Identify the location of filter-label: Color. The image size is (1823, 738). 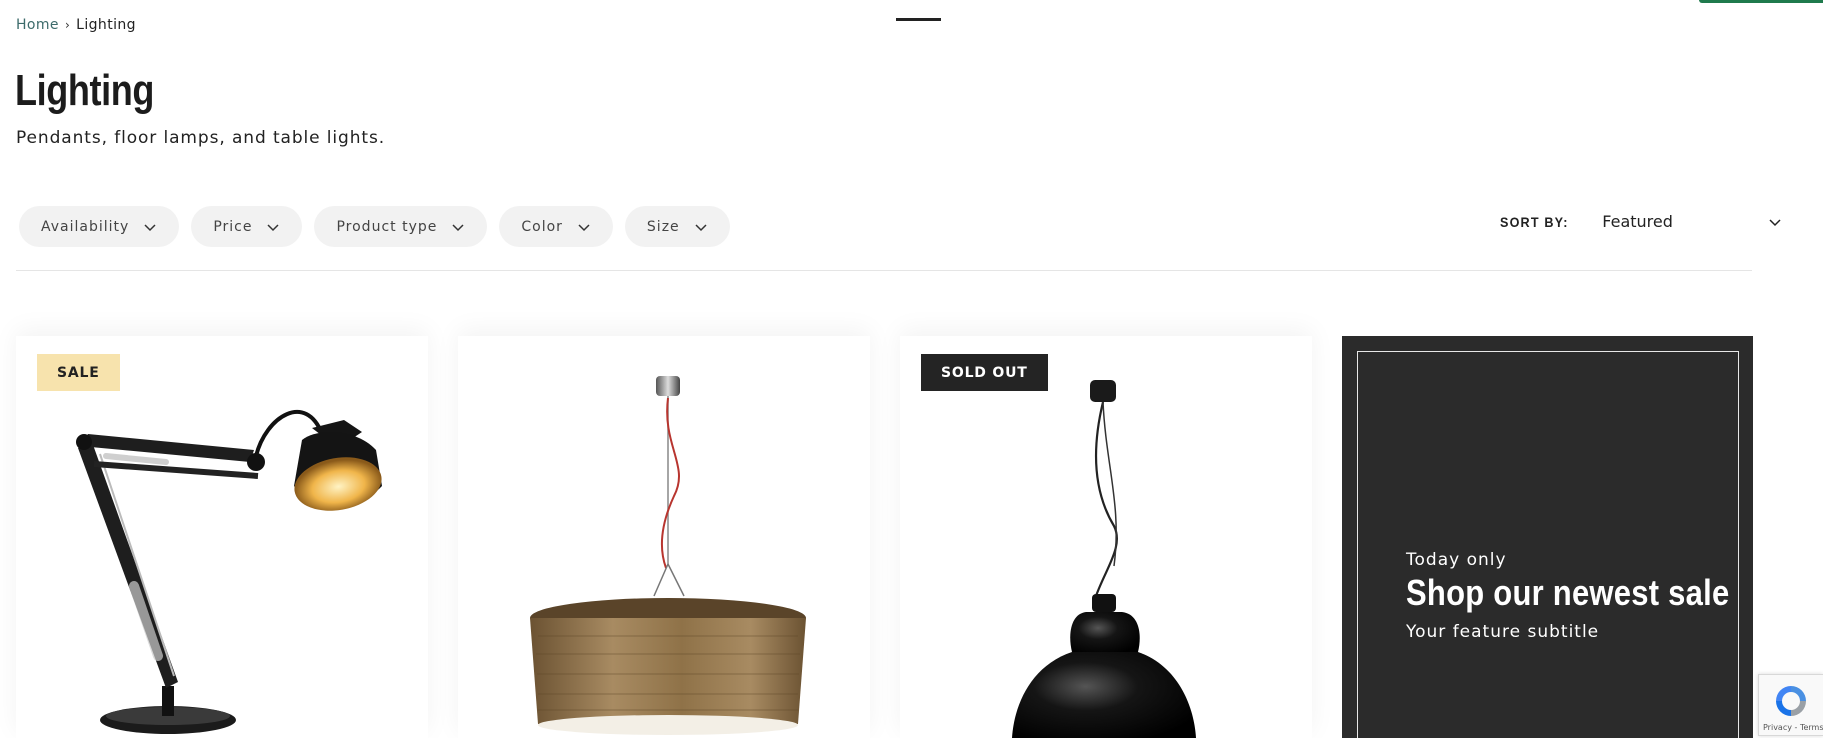
(542, 226).